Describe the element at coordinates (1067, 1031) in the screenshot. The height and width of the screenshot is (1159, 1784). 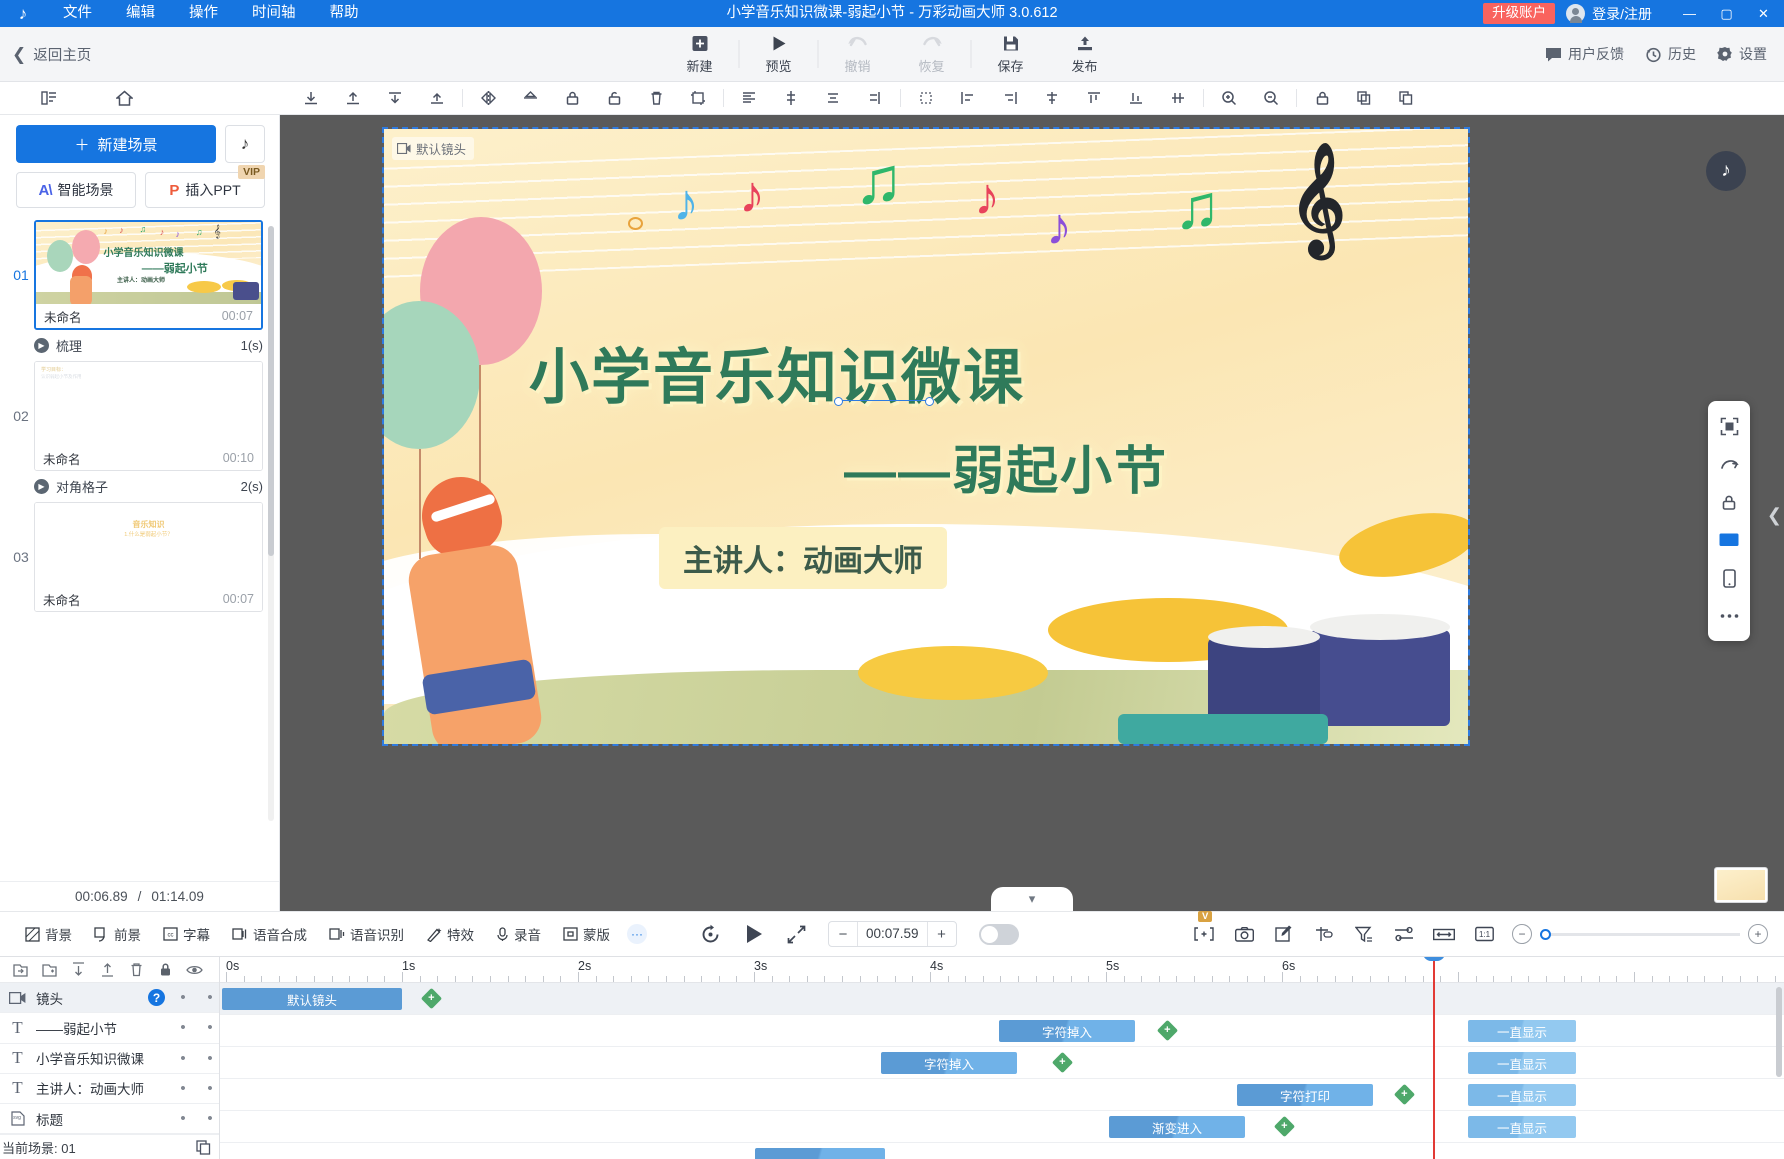
I see `timeline-clip: 字符掉入` at that location.